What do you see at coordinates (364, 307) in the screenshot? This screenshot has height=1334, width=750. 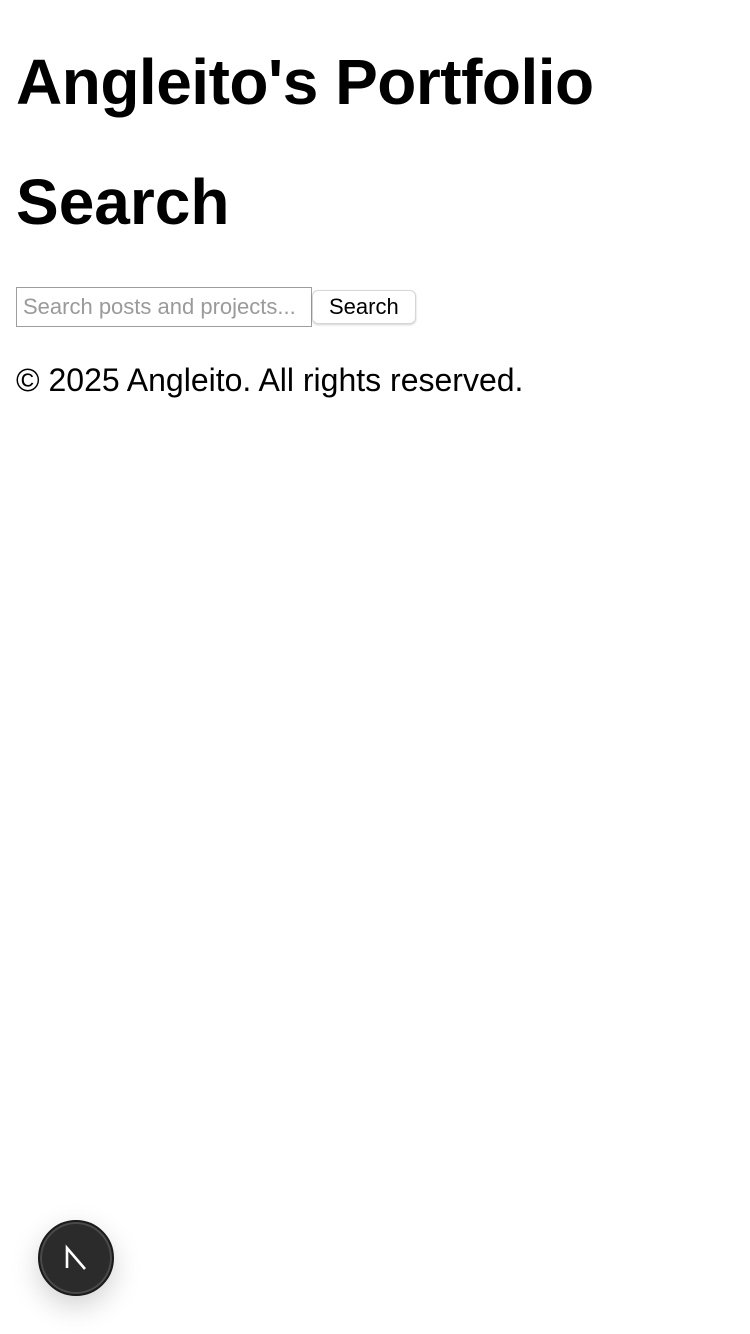 I see `search-button: Search` at bounding box center [364, 307].